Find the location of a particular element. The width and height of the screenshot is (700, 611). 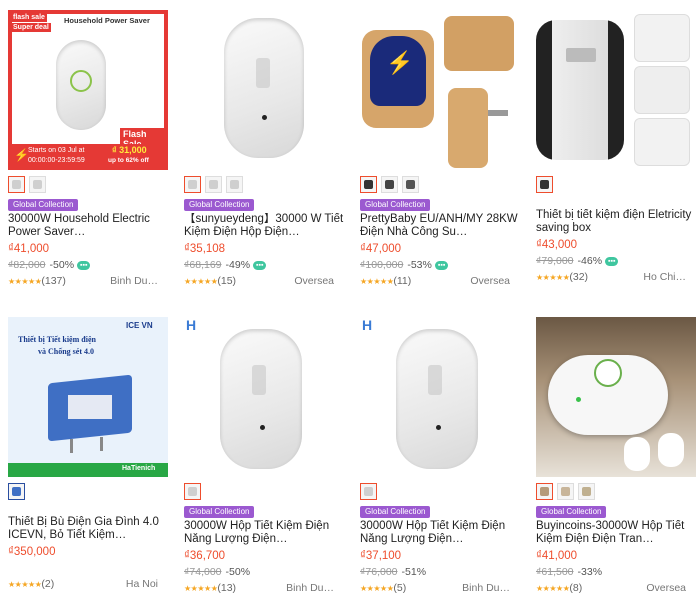

original-price: ₫61,500 is located at coordinates (555, 572).